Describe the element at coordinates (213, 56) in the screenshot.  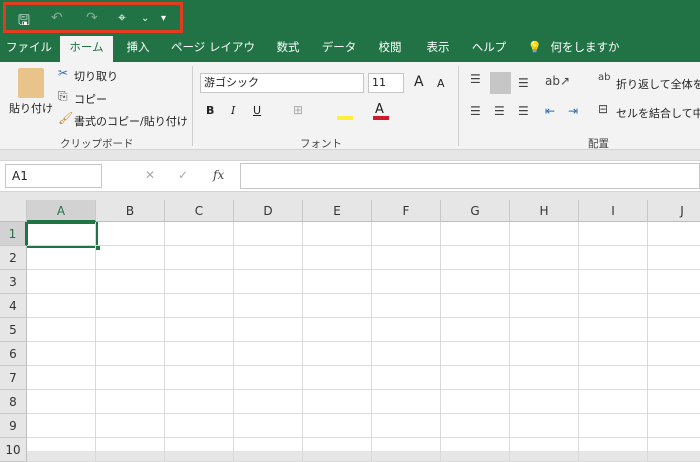
I see `tab-page-layout: ページ レイアウト` at that location.